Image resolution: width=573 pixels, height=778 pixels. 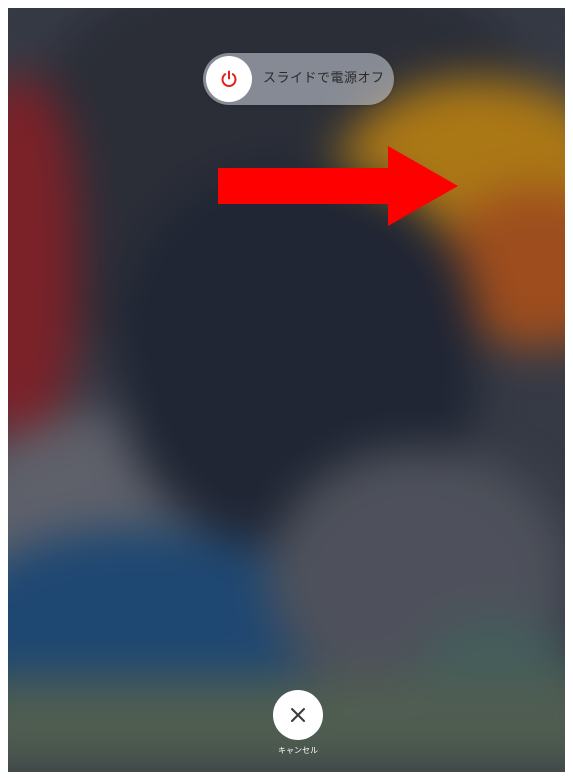 I want to click on close-icon, so click(x=298, y=715).